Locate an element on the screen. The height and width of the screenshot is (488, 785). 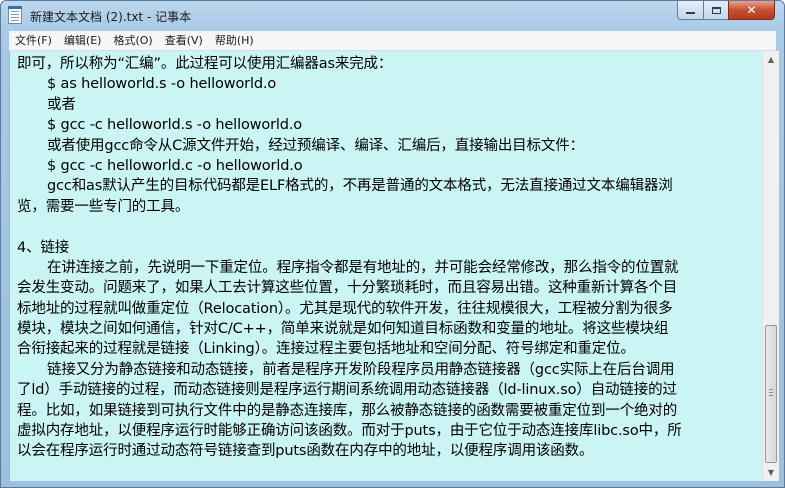
close-button: ✕ is located at coordinates (751, 10).